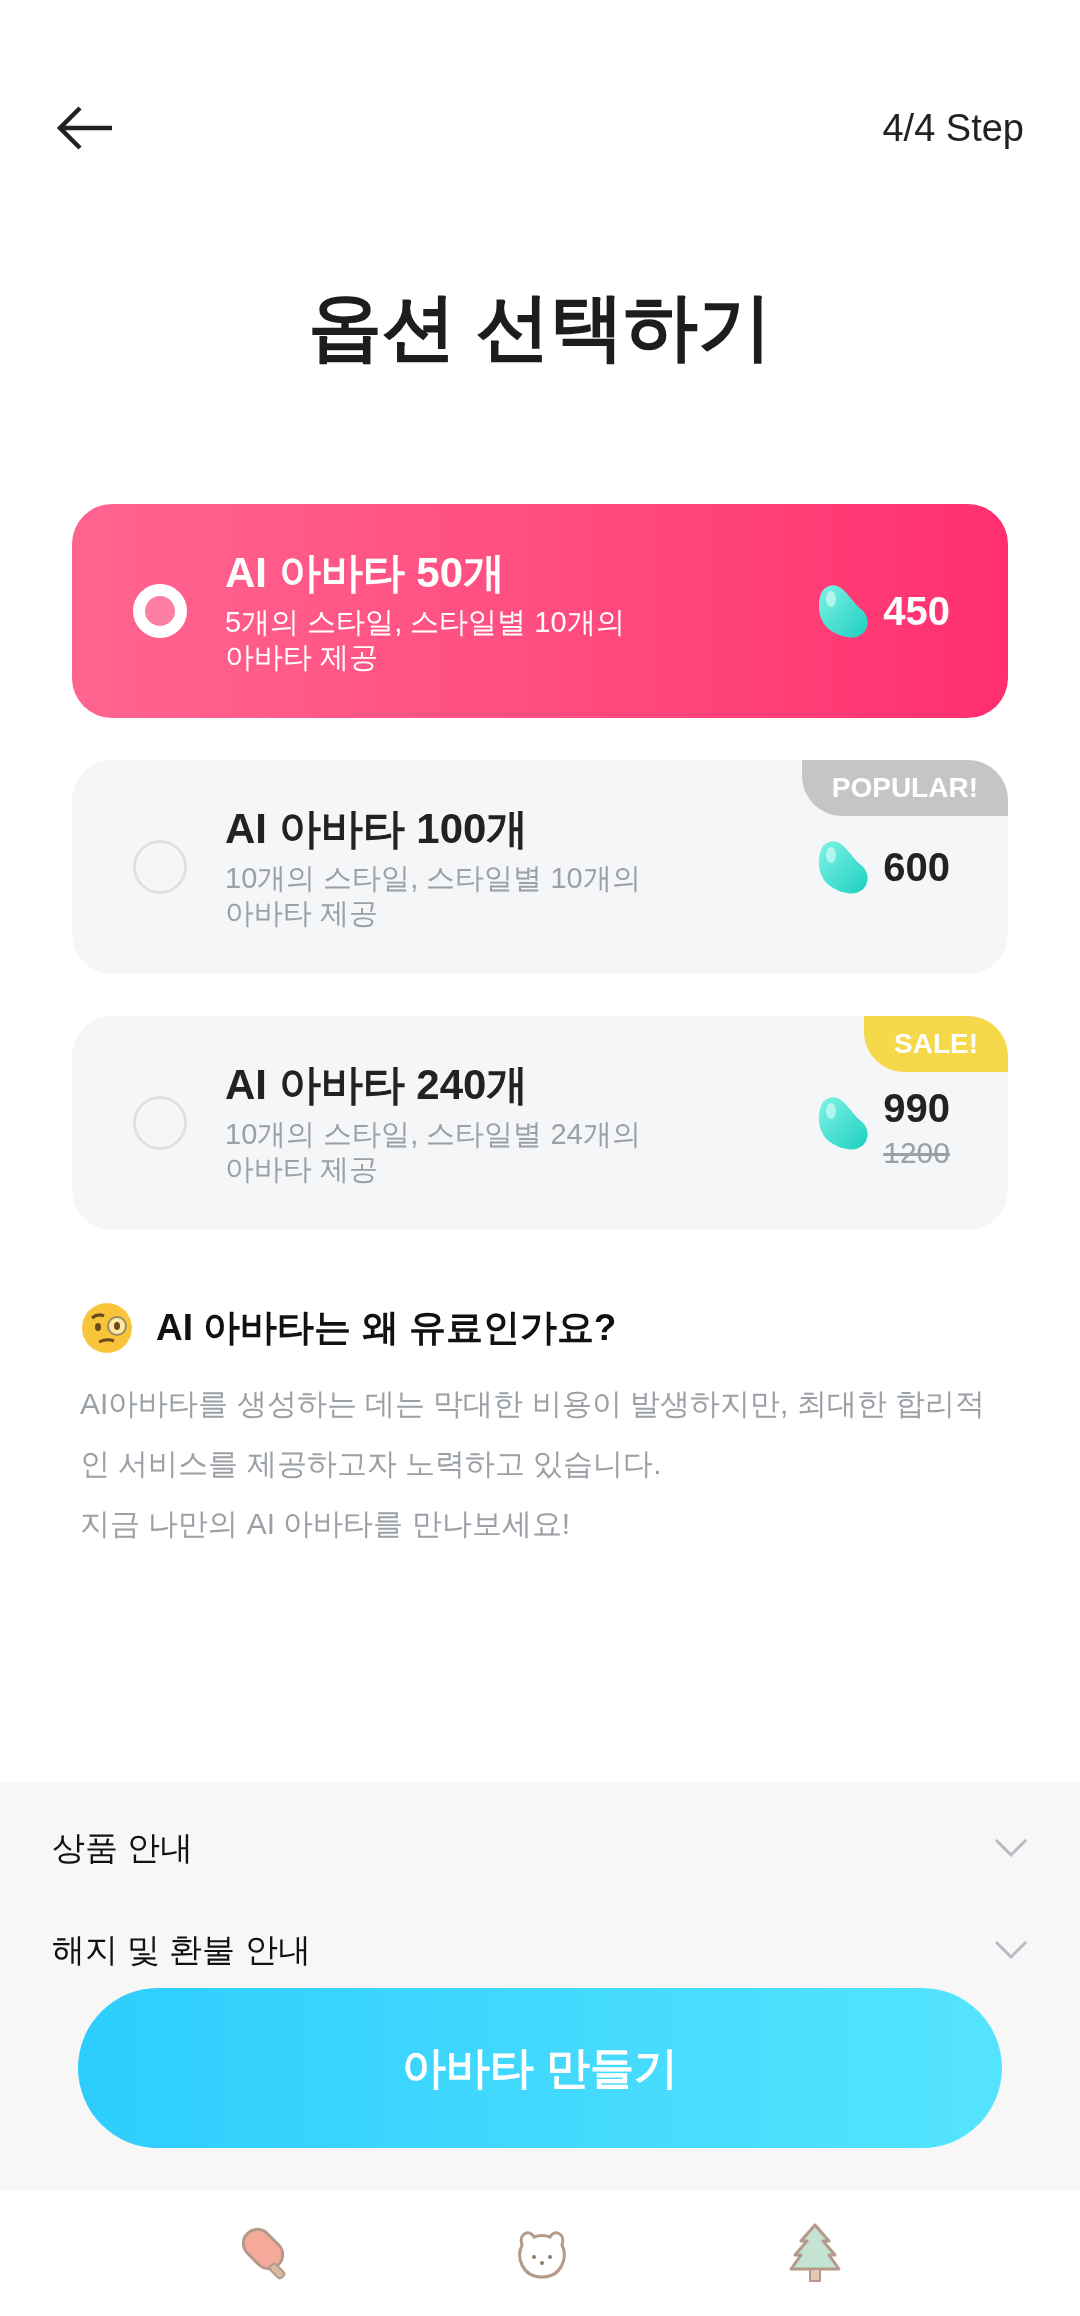 The image size is (1080, 2316). Describe the element at coordinates (377, 1084) in the screenshot. I see `option-title: AI 아바타 240개` at that location.